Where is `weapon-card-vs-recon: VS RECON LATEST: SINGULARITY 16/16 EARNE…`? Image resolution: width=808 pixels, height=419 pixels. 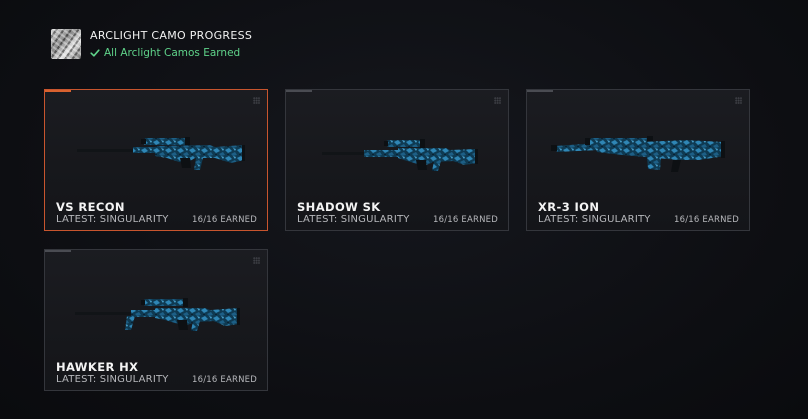 weapon-card-vs-recon: VS RECON LATEST: SINGULARITY 16/16 EARNE… is located at coordinates (156, 160).